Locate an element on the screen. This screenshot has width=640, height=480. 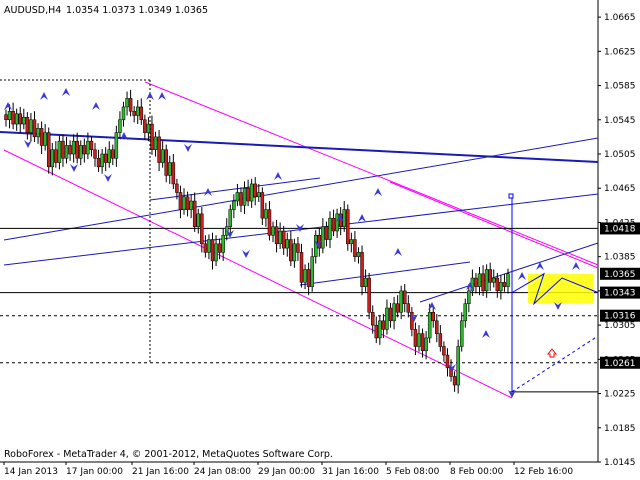
price-tick-label: 1.0145 is located at coordinates (620, 463).